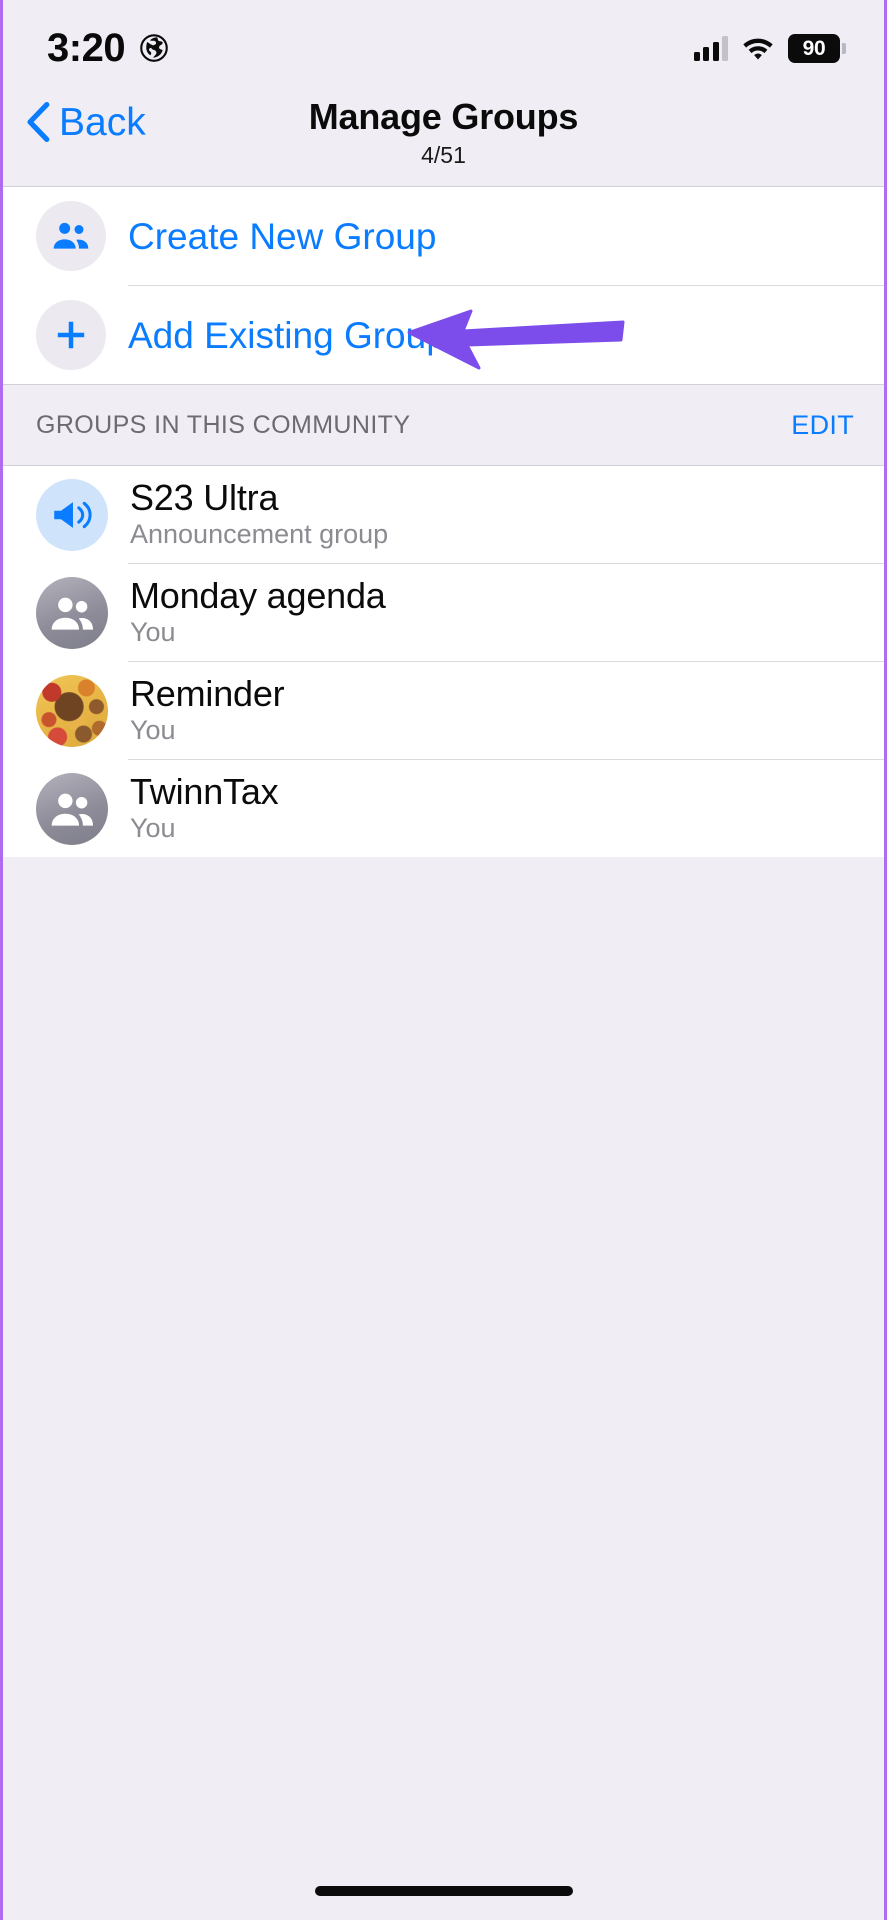 The height and width of the screenshot is (1920, 887). What do you see at coordinates (259, 534) in the screenshot?
I see `group-subtitle: Announcement group` at bounding box center [259, 534].